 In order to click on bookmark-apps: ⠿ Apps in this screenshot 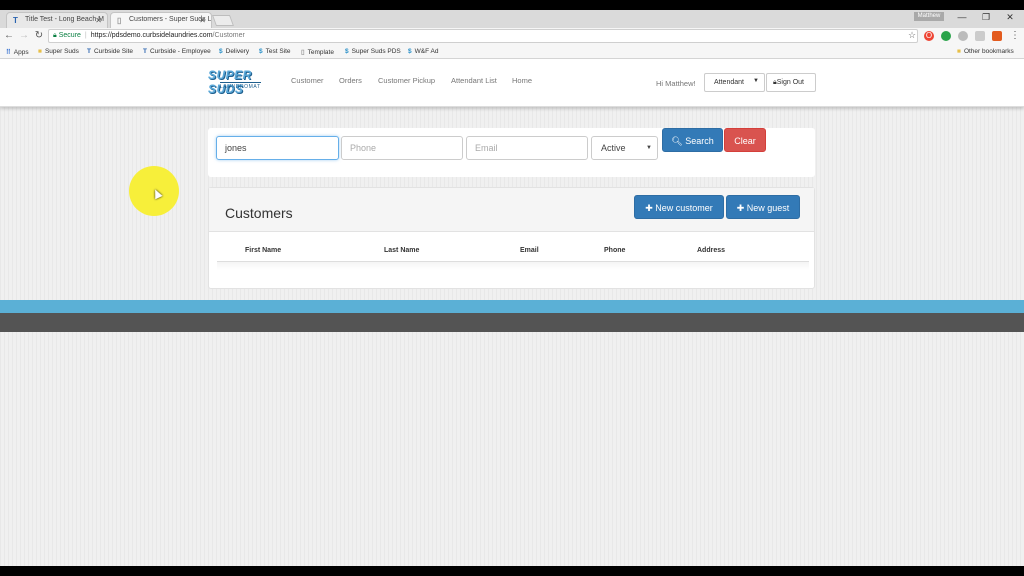, I will do `click(17, 52)`.